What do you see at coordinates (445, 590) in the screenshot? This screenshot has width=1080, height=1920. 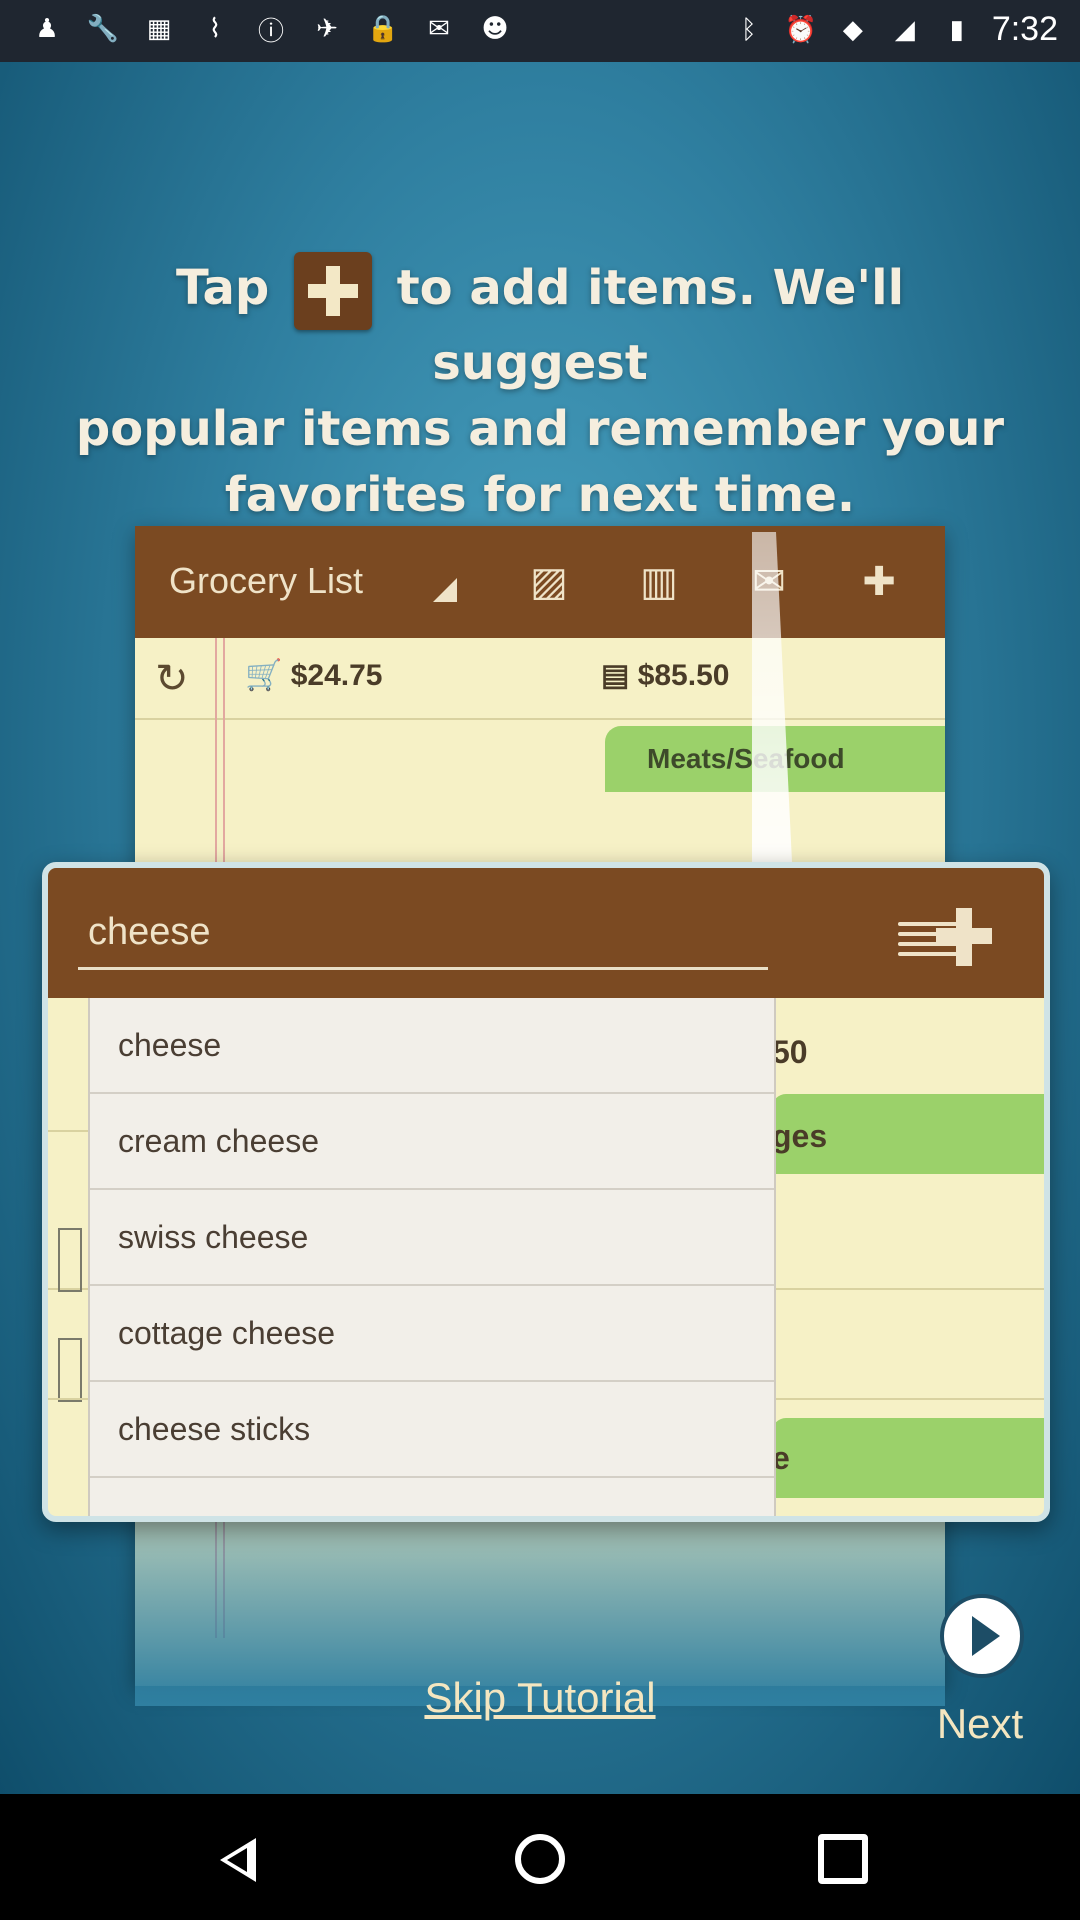 I see `dropdown-arrow-icon` at bounding box center [445, 590].